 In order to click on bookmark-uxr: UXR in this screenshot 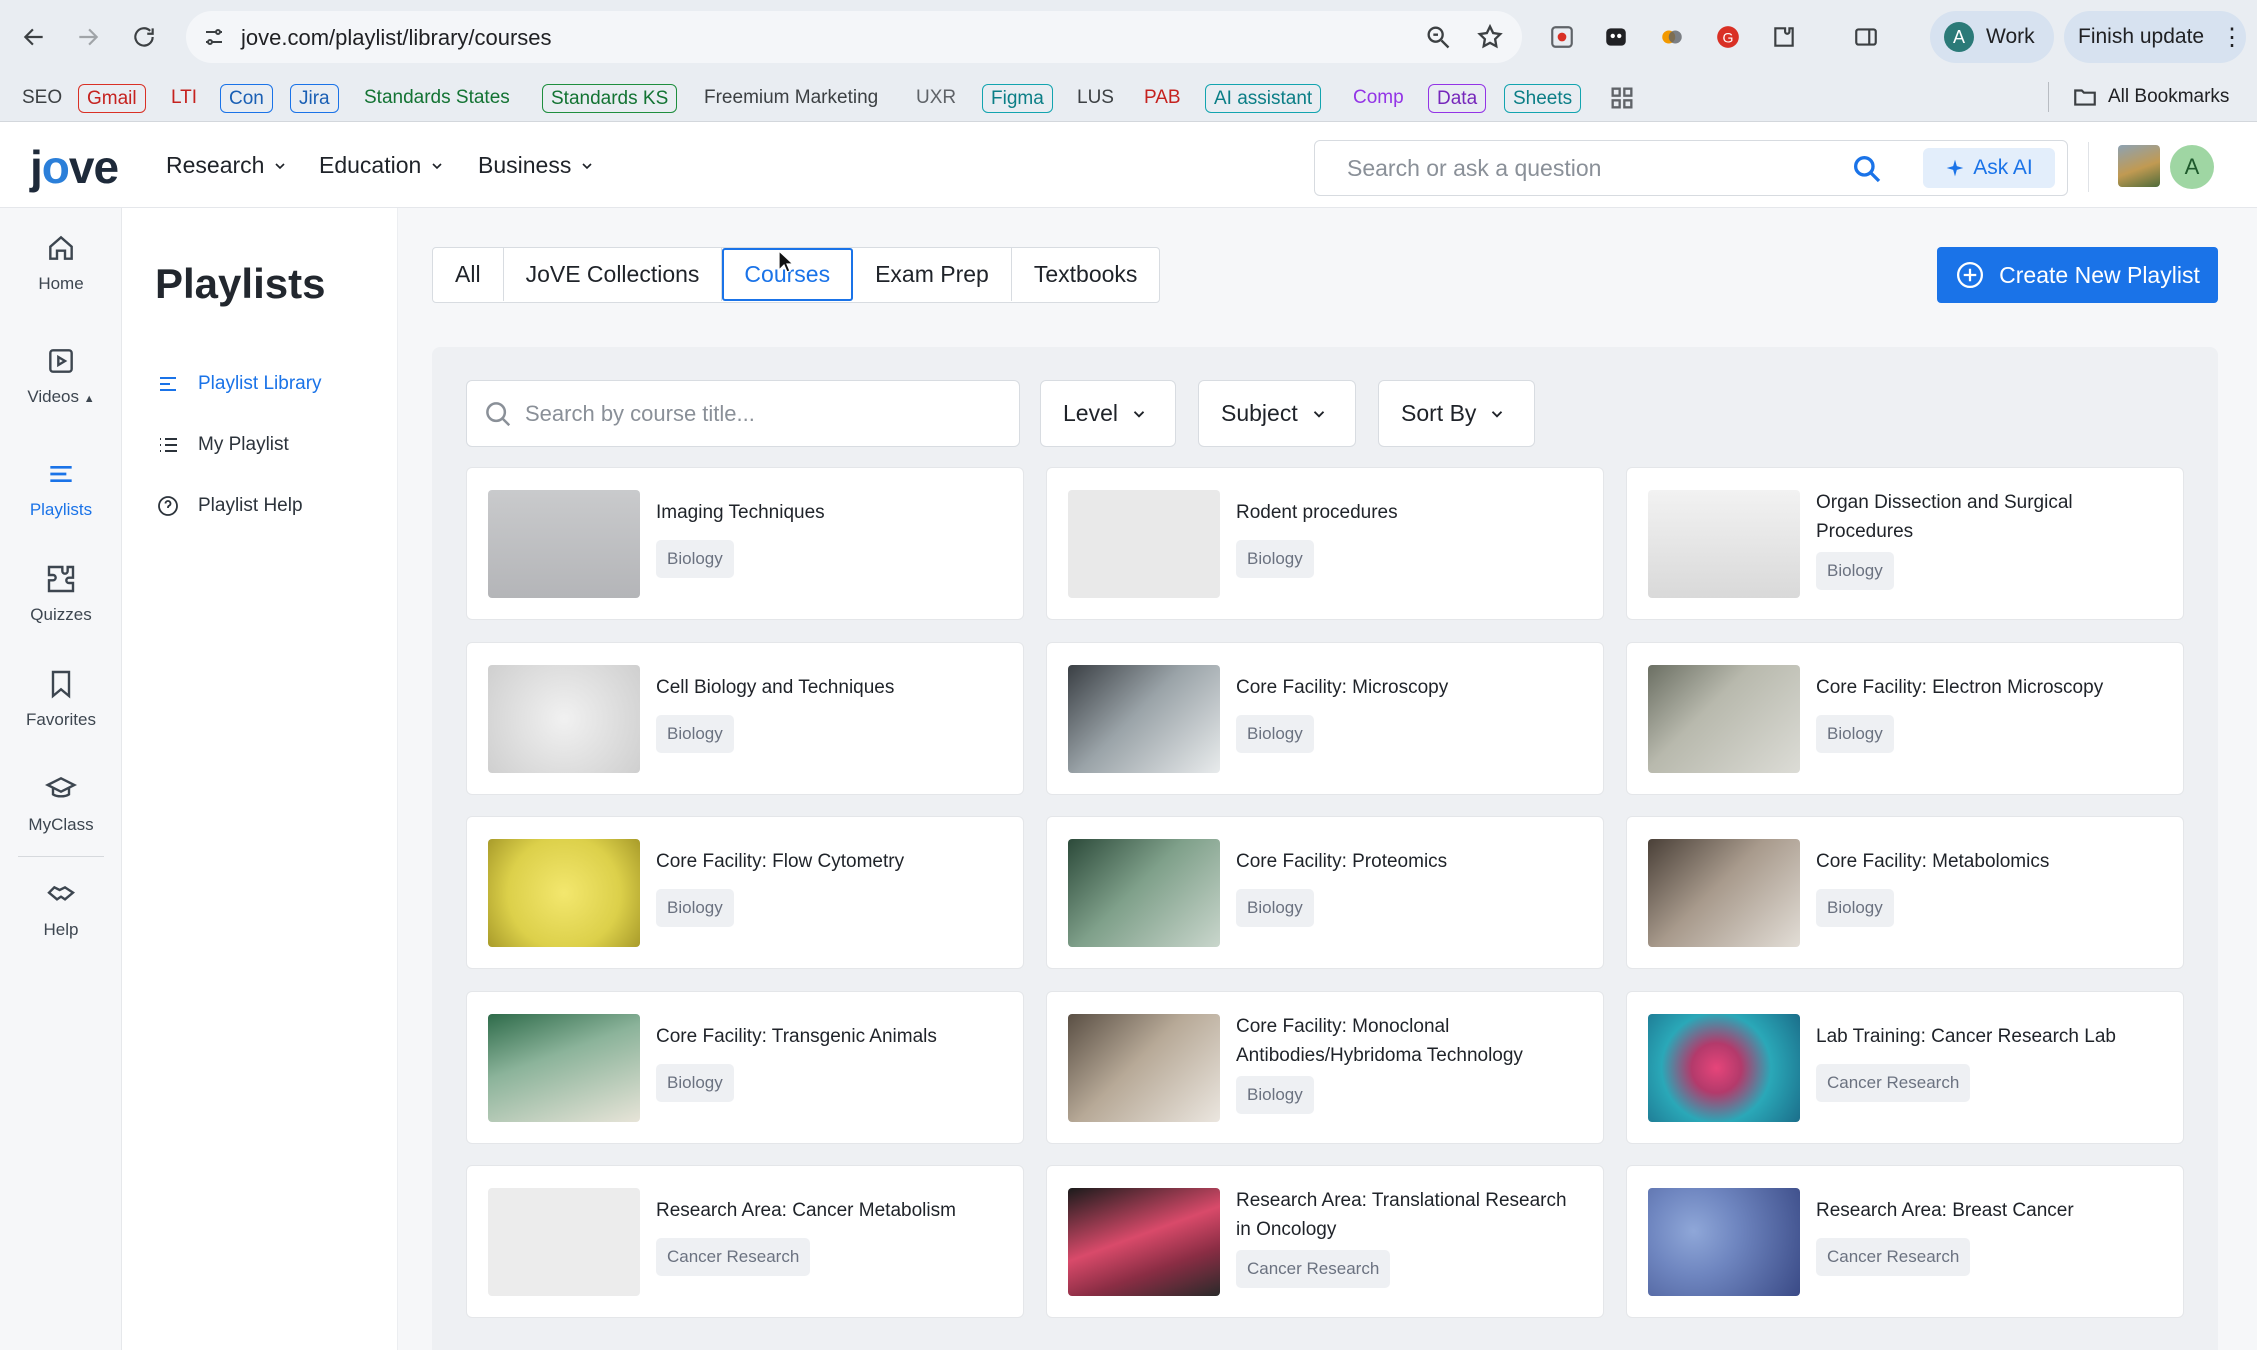, I will do `click(936, 98)`.